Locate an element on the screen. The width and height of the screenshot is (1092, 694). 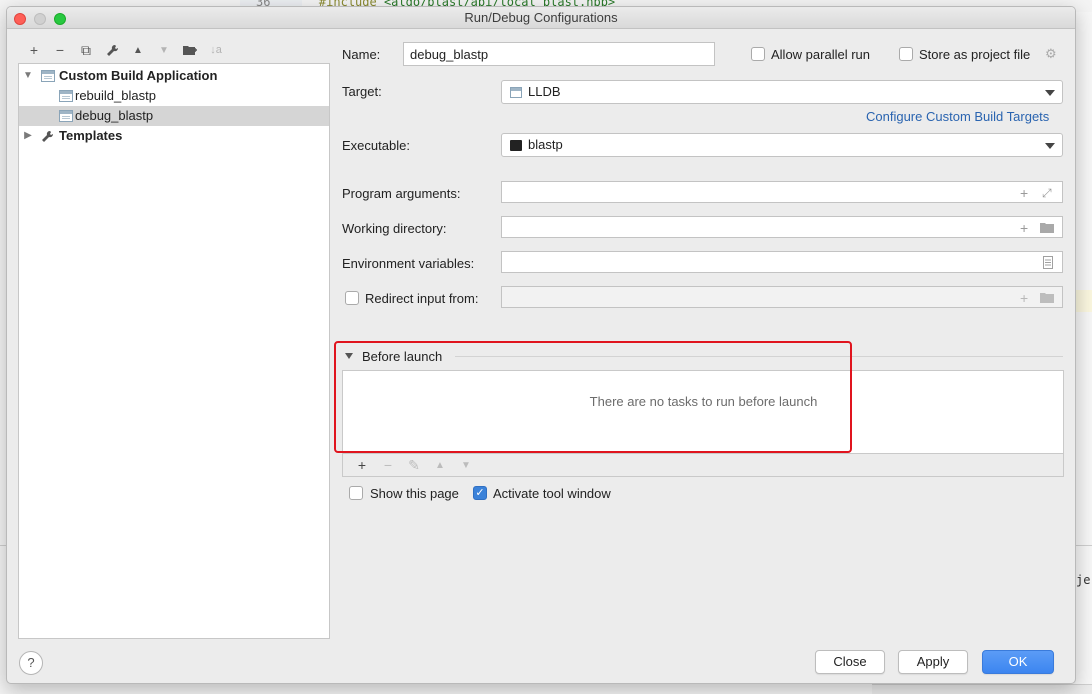
sort-button: ↓a is located at coordinates (216, 50).